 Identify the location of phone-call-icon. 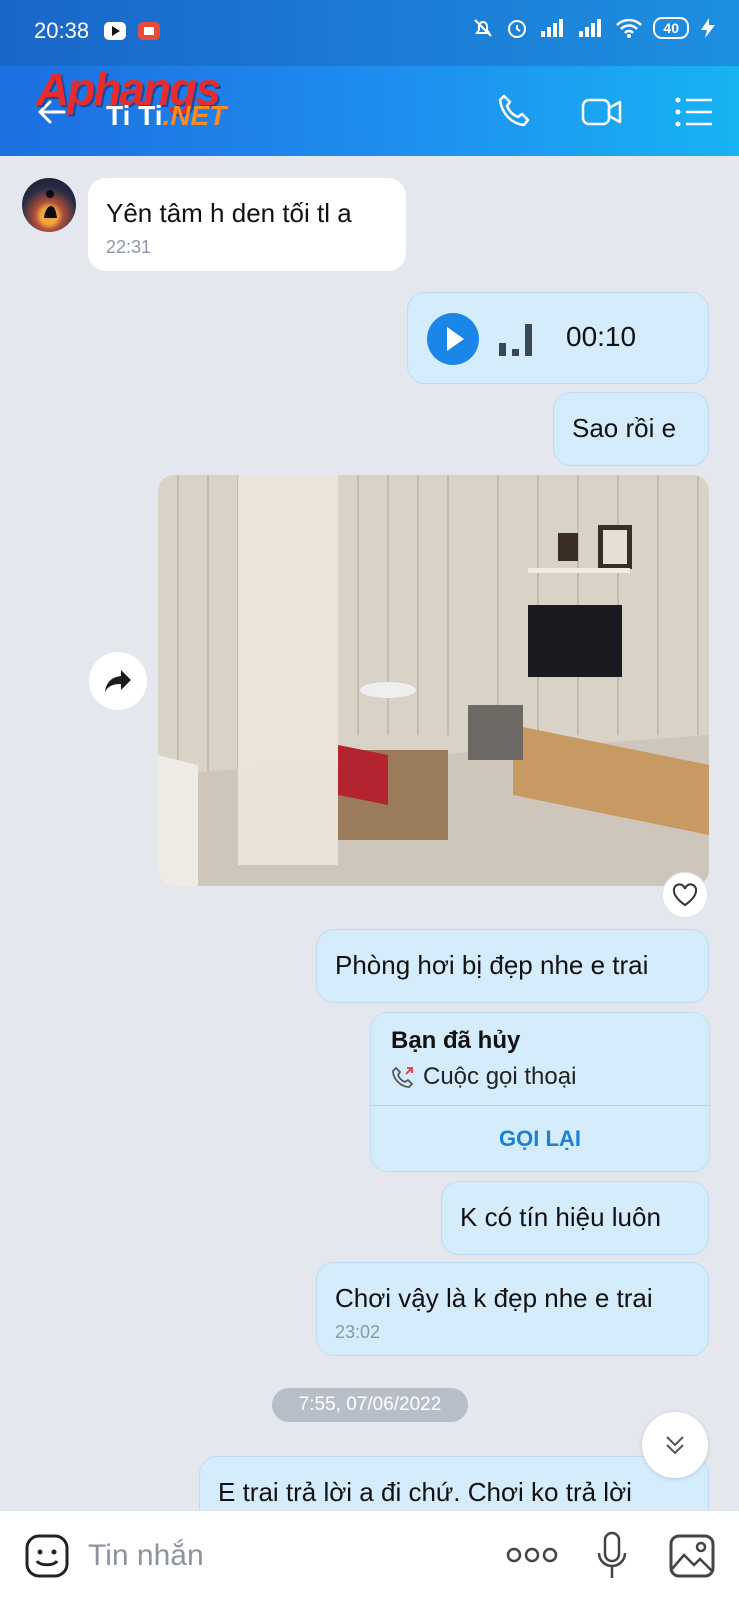
(514, 112).